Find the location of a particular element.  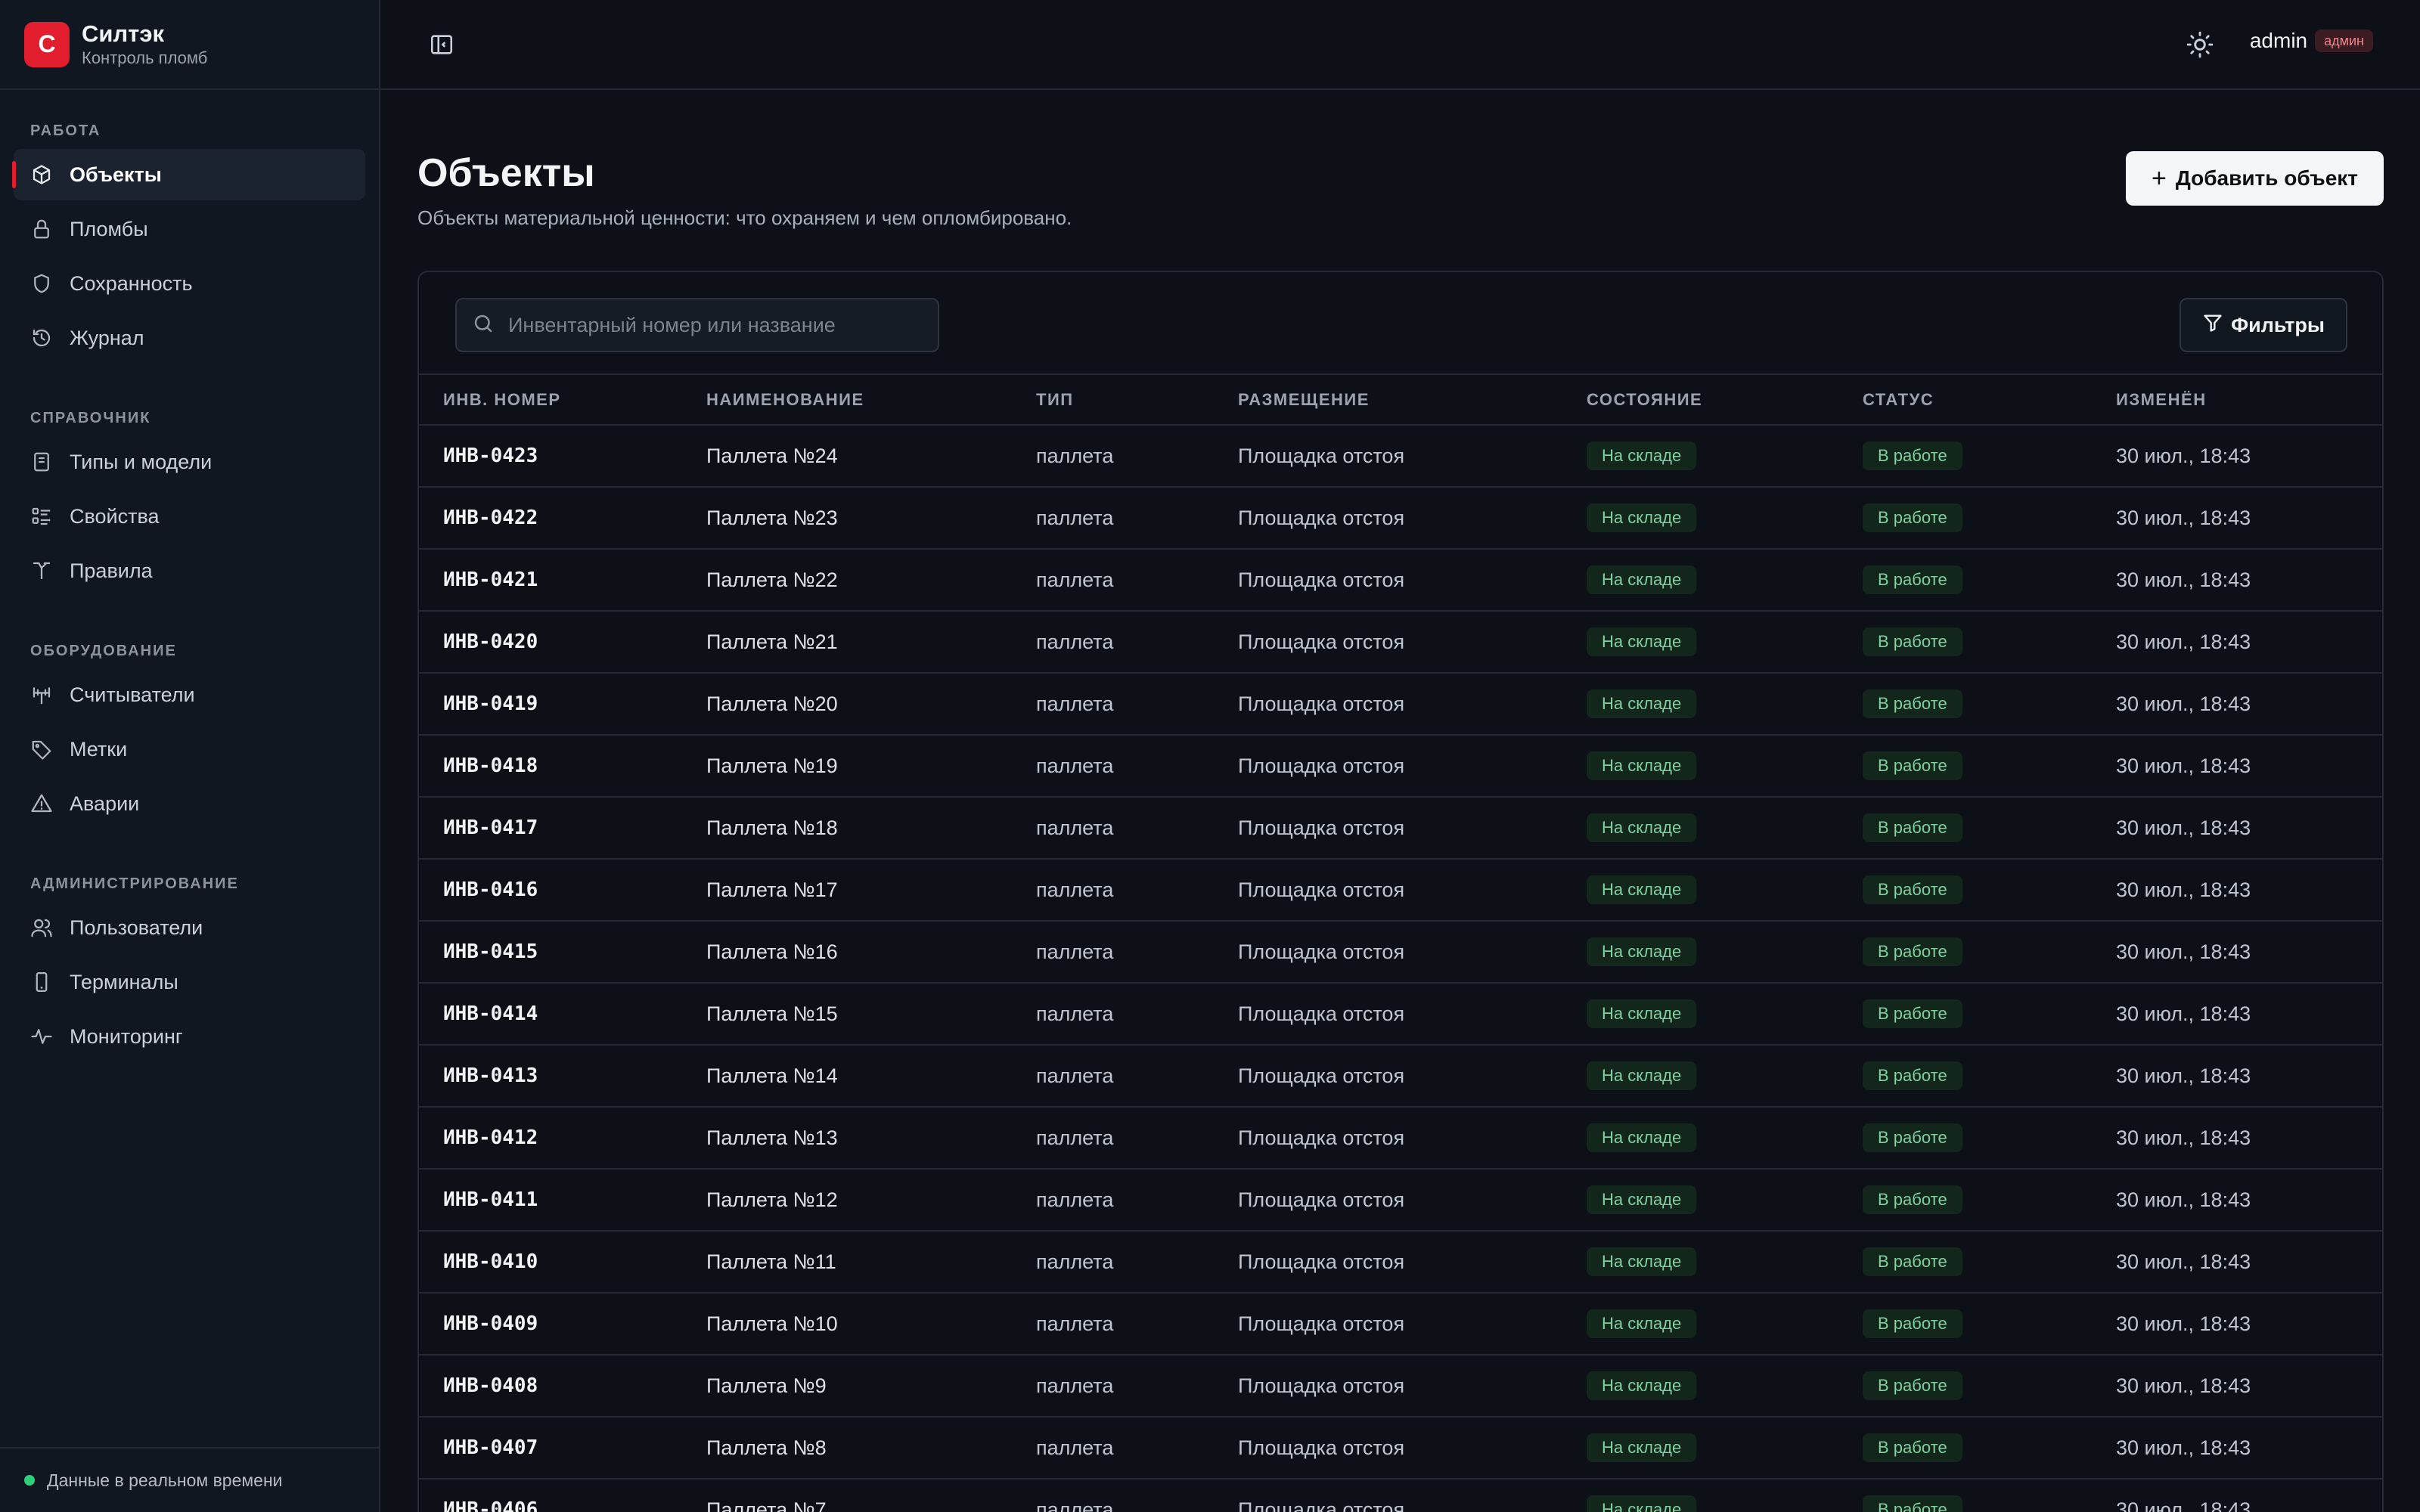

brand: С Силтэк Контроль пломб is located at coordinates (189, 45).